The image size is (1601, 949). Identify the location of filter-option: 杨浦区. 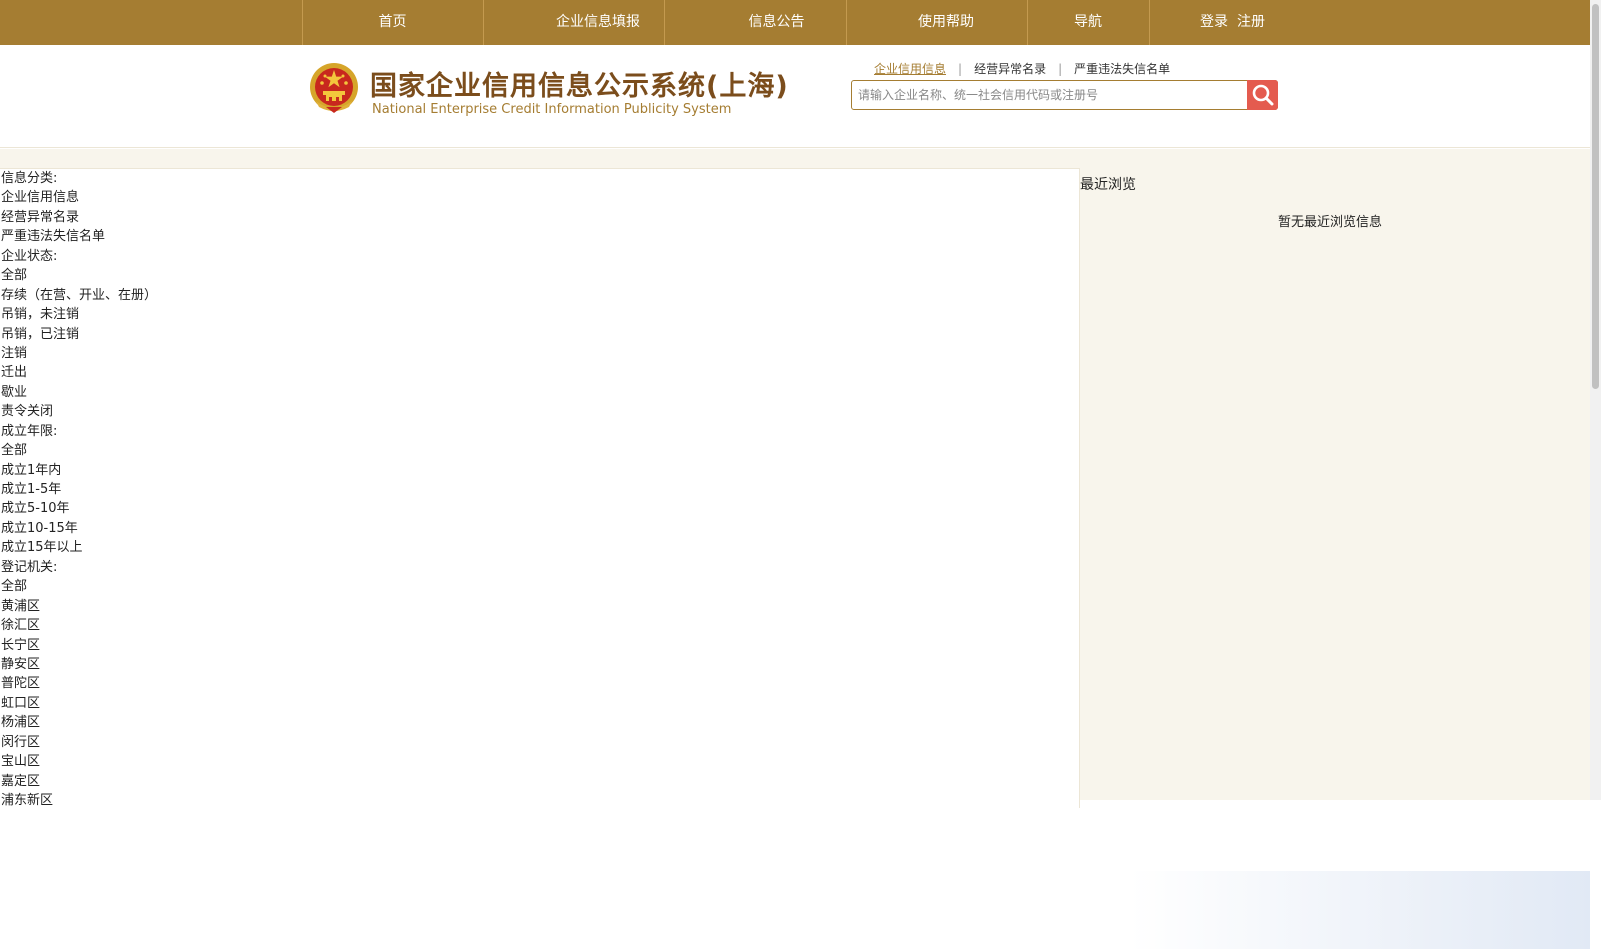
(539, 722).